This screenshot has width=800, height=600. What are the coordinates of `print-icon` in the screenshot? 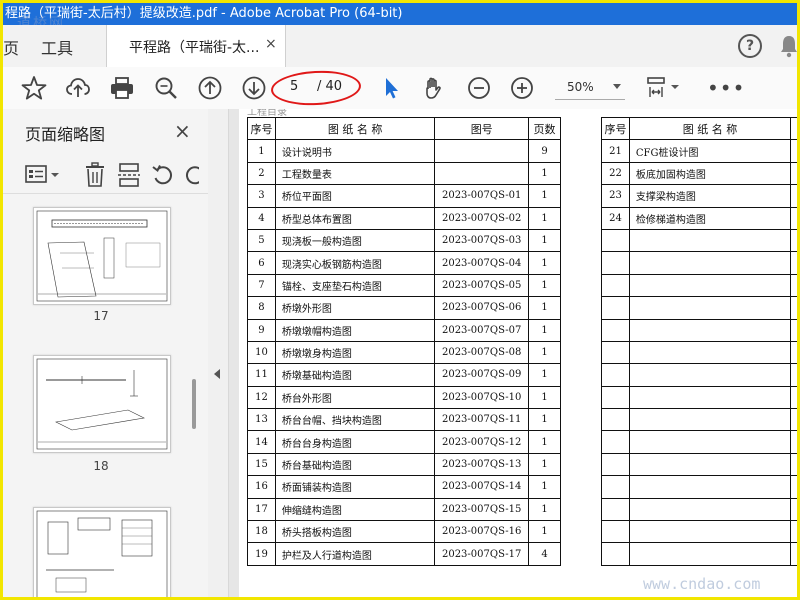 It's located at (122, 88).